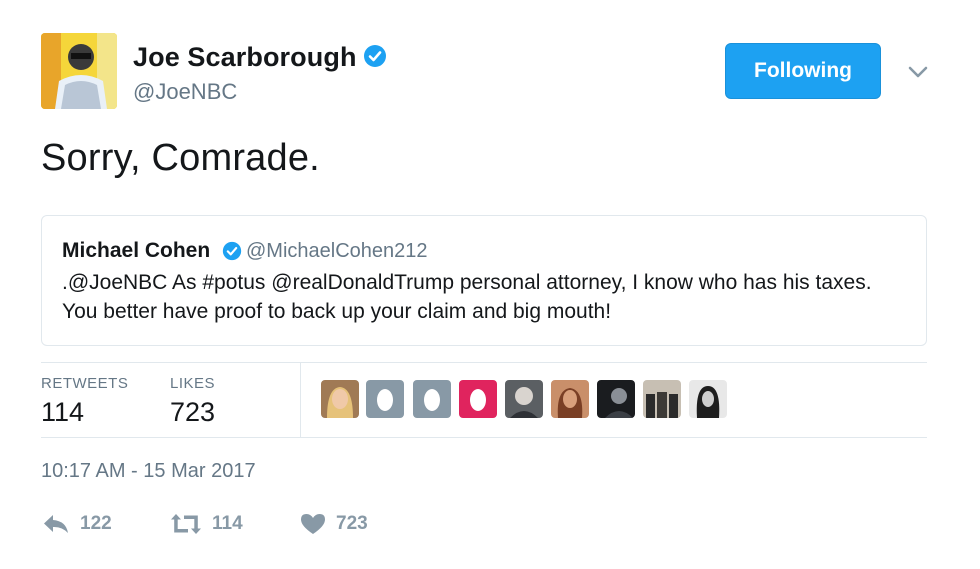  Describe the element at coordinates (192, 412) in the screenshot. I see `likes-count: 723` at that location.